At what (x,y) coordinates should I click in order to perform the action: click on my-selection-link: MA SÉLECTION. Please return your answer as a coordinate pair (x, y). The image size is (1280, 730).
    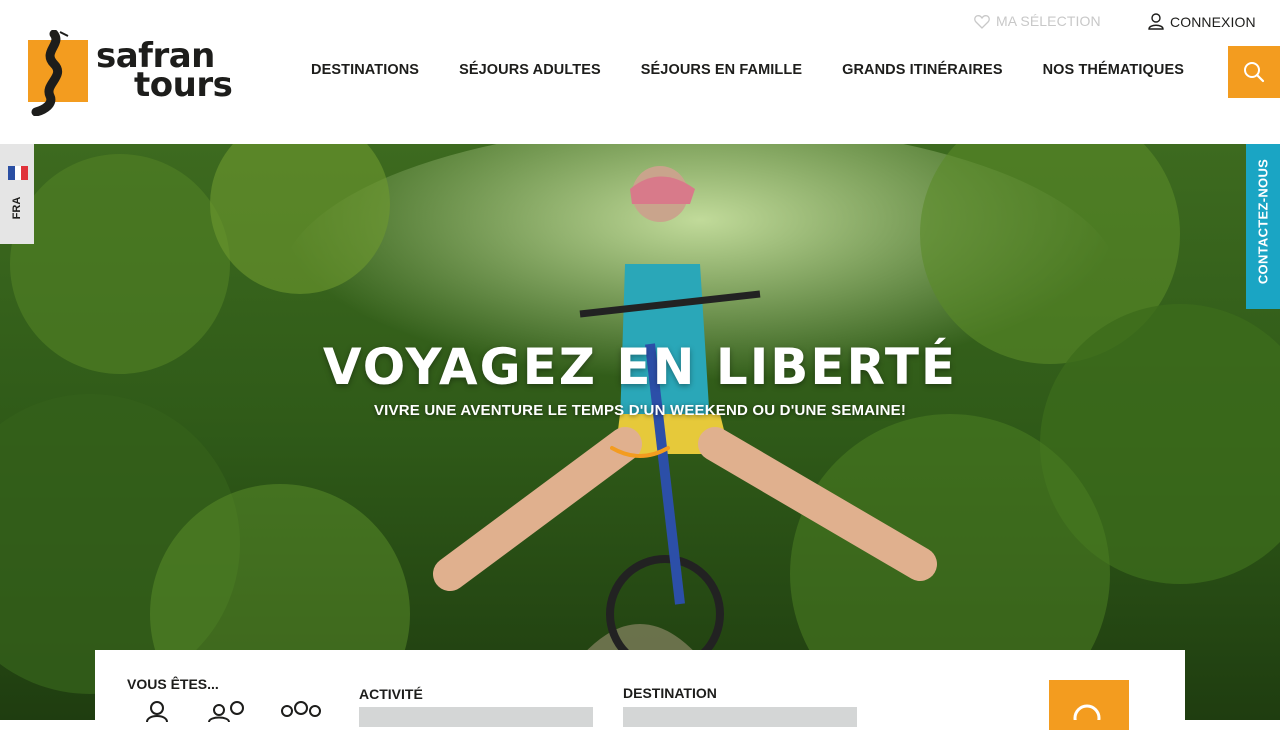
    Looking at the image, I should click on (1037, 21).